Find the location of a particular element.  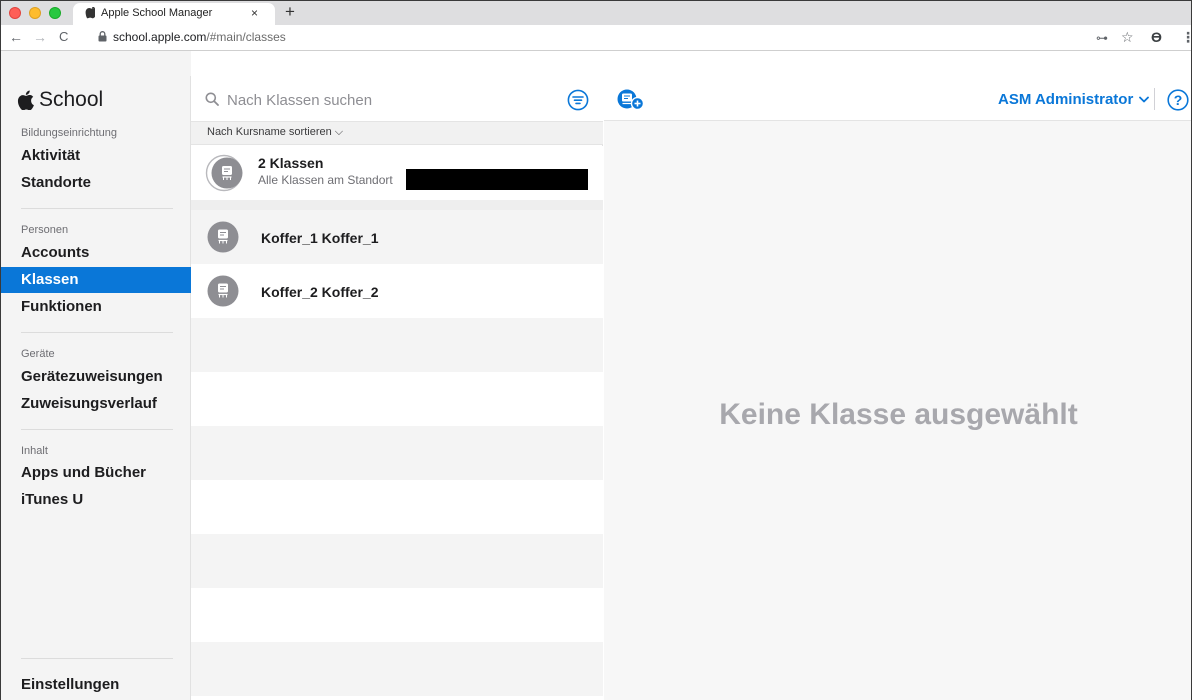

sidebar-item-zuweisungsverlauf: Zuweisungsverlauf is located at coordinates (96, 404).